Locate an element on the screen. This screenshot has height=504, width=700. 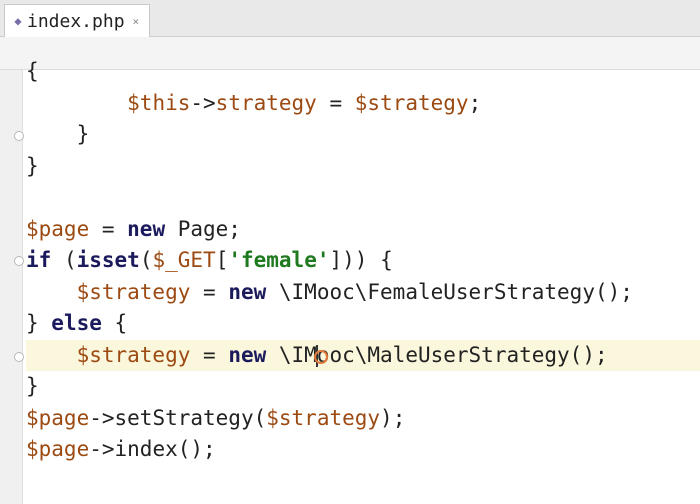
code-token: if is located at coordinates (39, 260).